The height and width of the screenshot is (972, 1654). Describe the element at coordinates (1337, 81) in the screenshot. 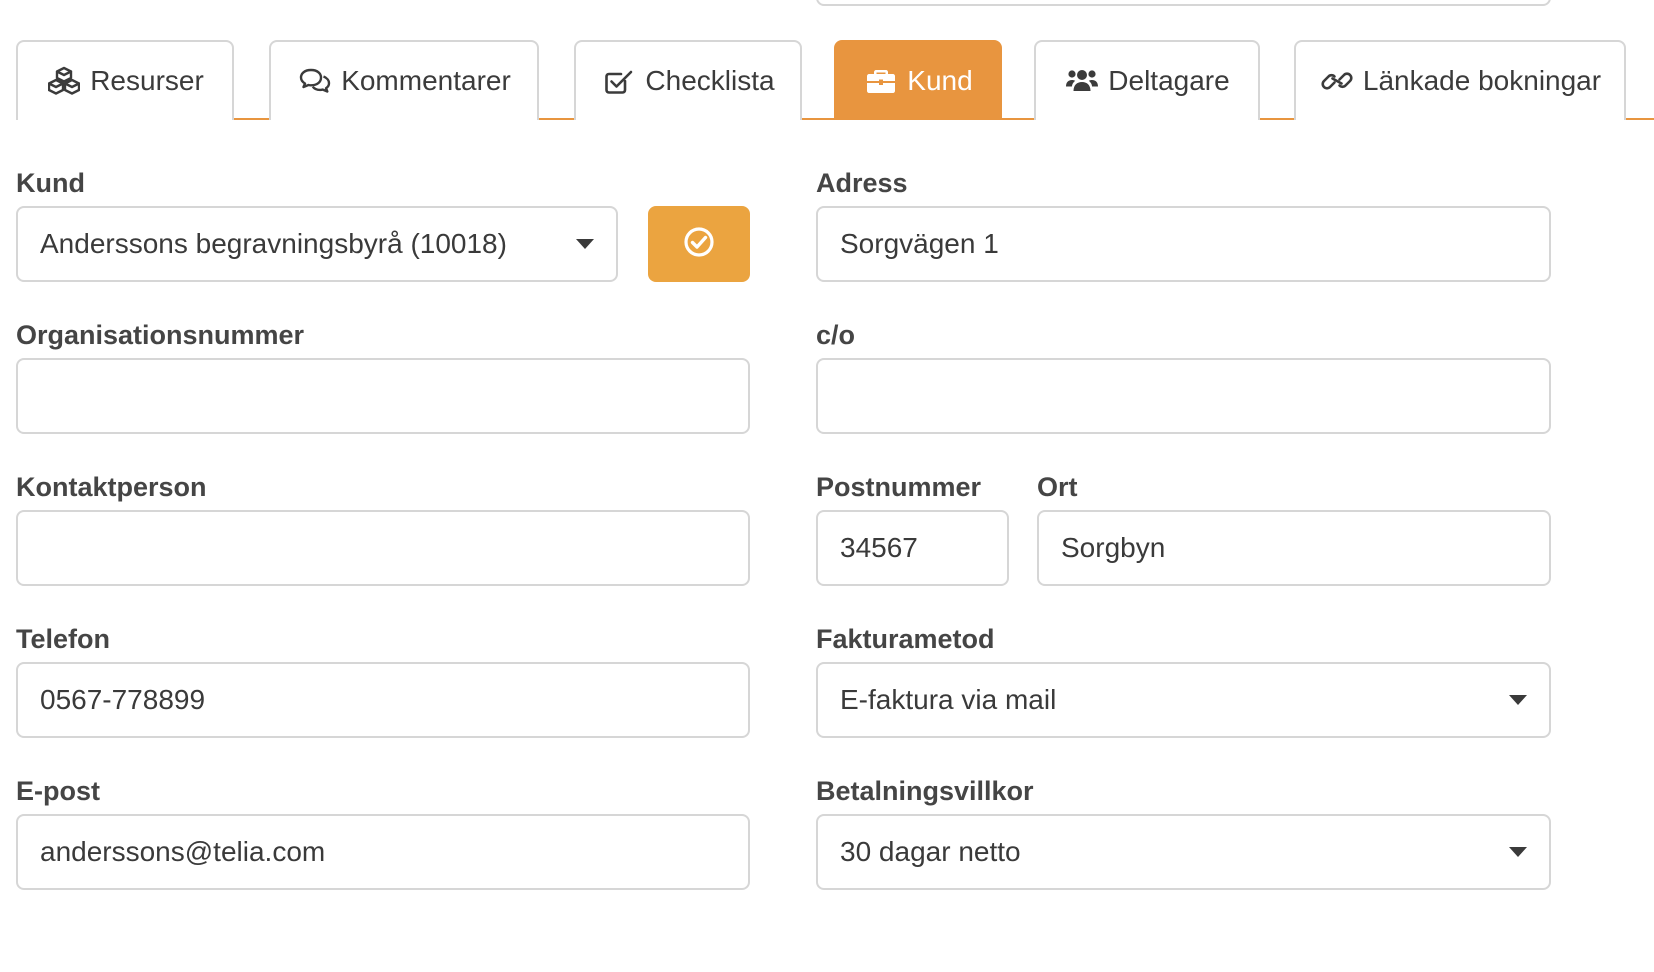

I see `link-icon` at that location.